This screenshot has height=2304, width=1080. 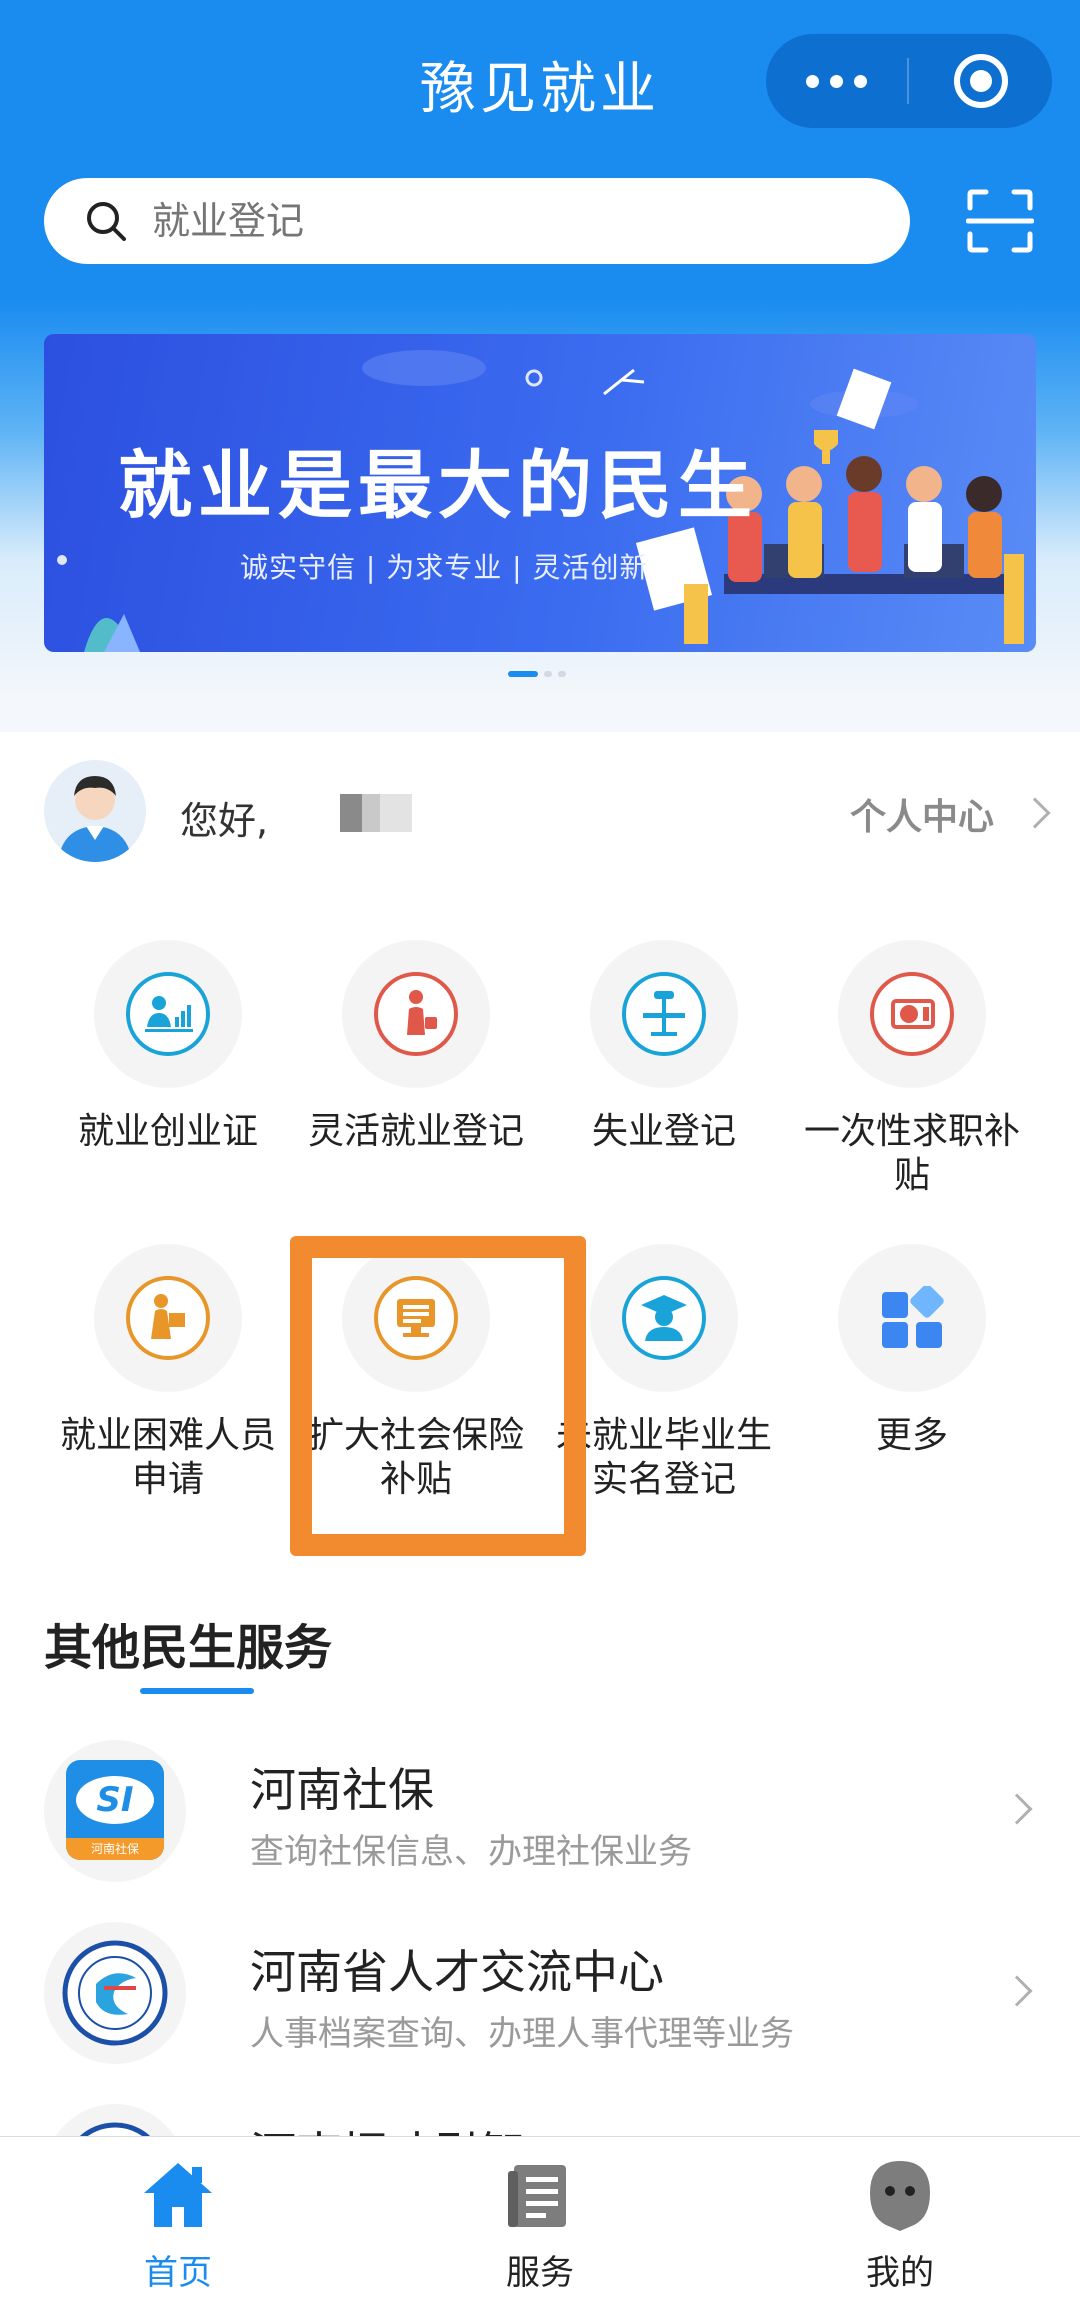 What do you see at coordinates (540, 1810) in the screenshot?
I see `list-item-henan-social-security: SI 河南社保 河南社保 查询社保信息、办理社保业务` at bounding box center [540, 1810].